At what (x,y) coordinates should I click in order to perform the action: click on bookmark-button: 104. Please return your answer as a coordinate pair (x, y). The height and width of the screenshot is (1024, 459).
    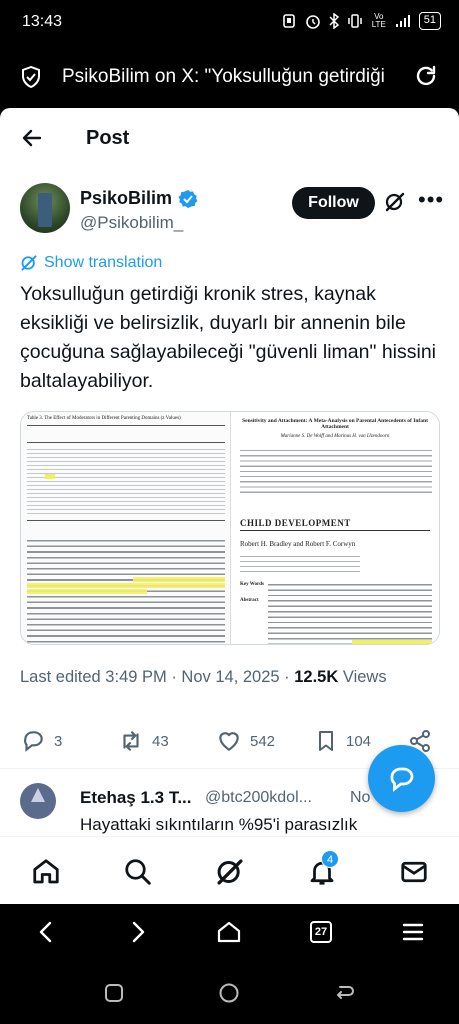
    Looking at the image, I should click on (342, 741).